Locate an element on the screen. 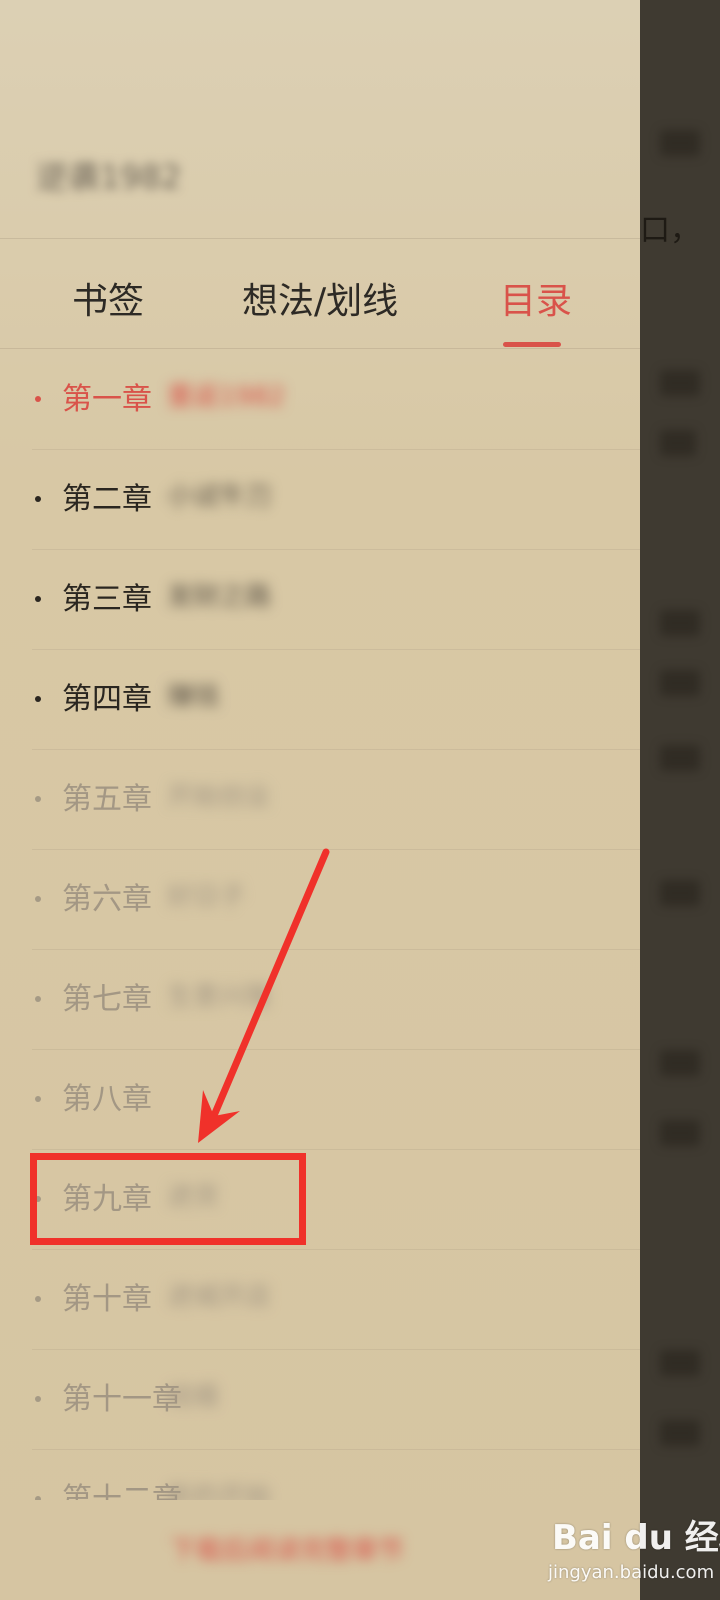 This screenshot has height=1600, width=720. toc-item-chapter-10: 第十章 进城开店 is located at coordinates (336, 1300).